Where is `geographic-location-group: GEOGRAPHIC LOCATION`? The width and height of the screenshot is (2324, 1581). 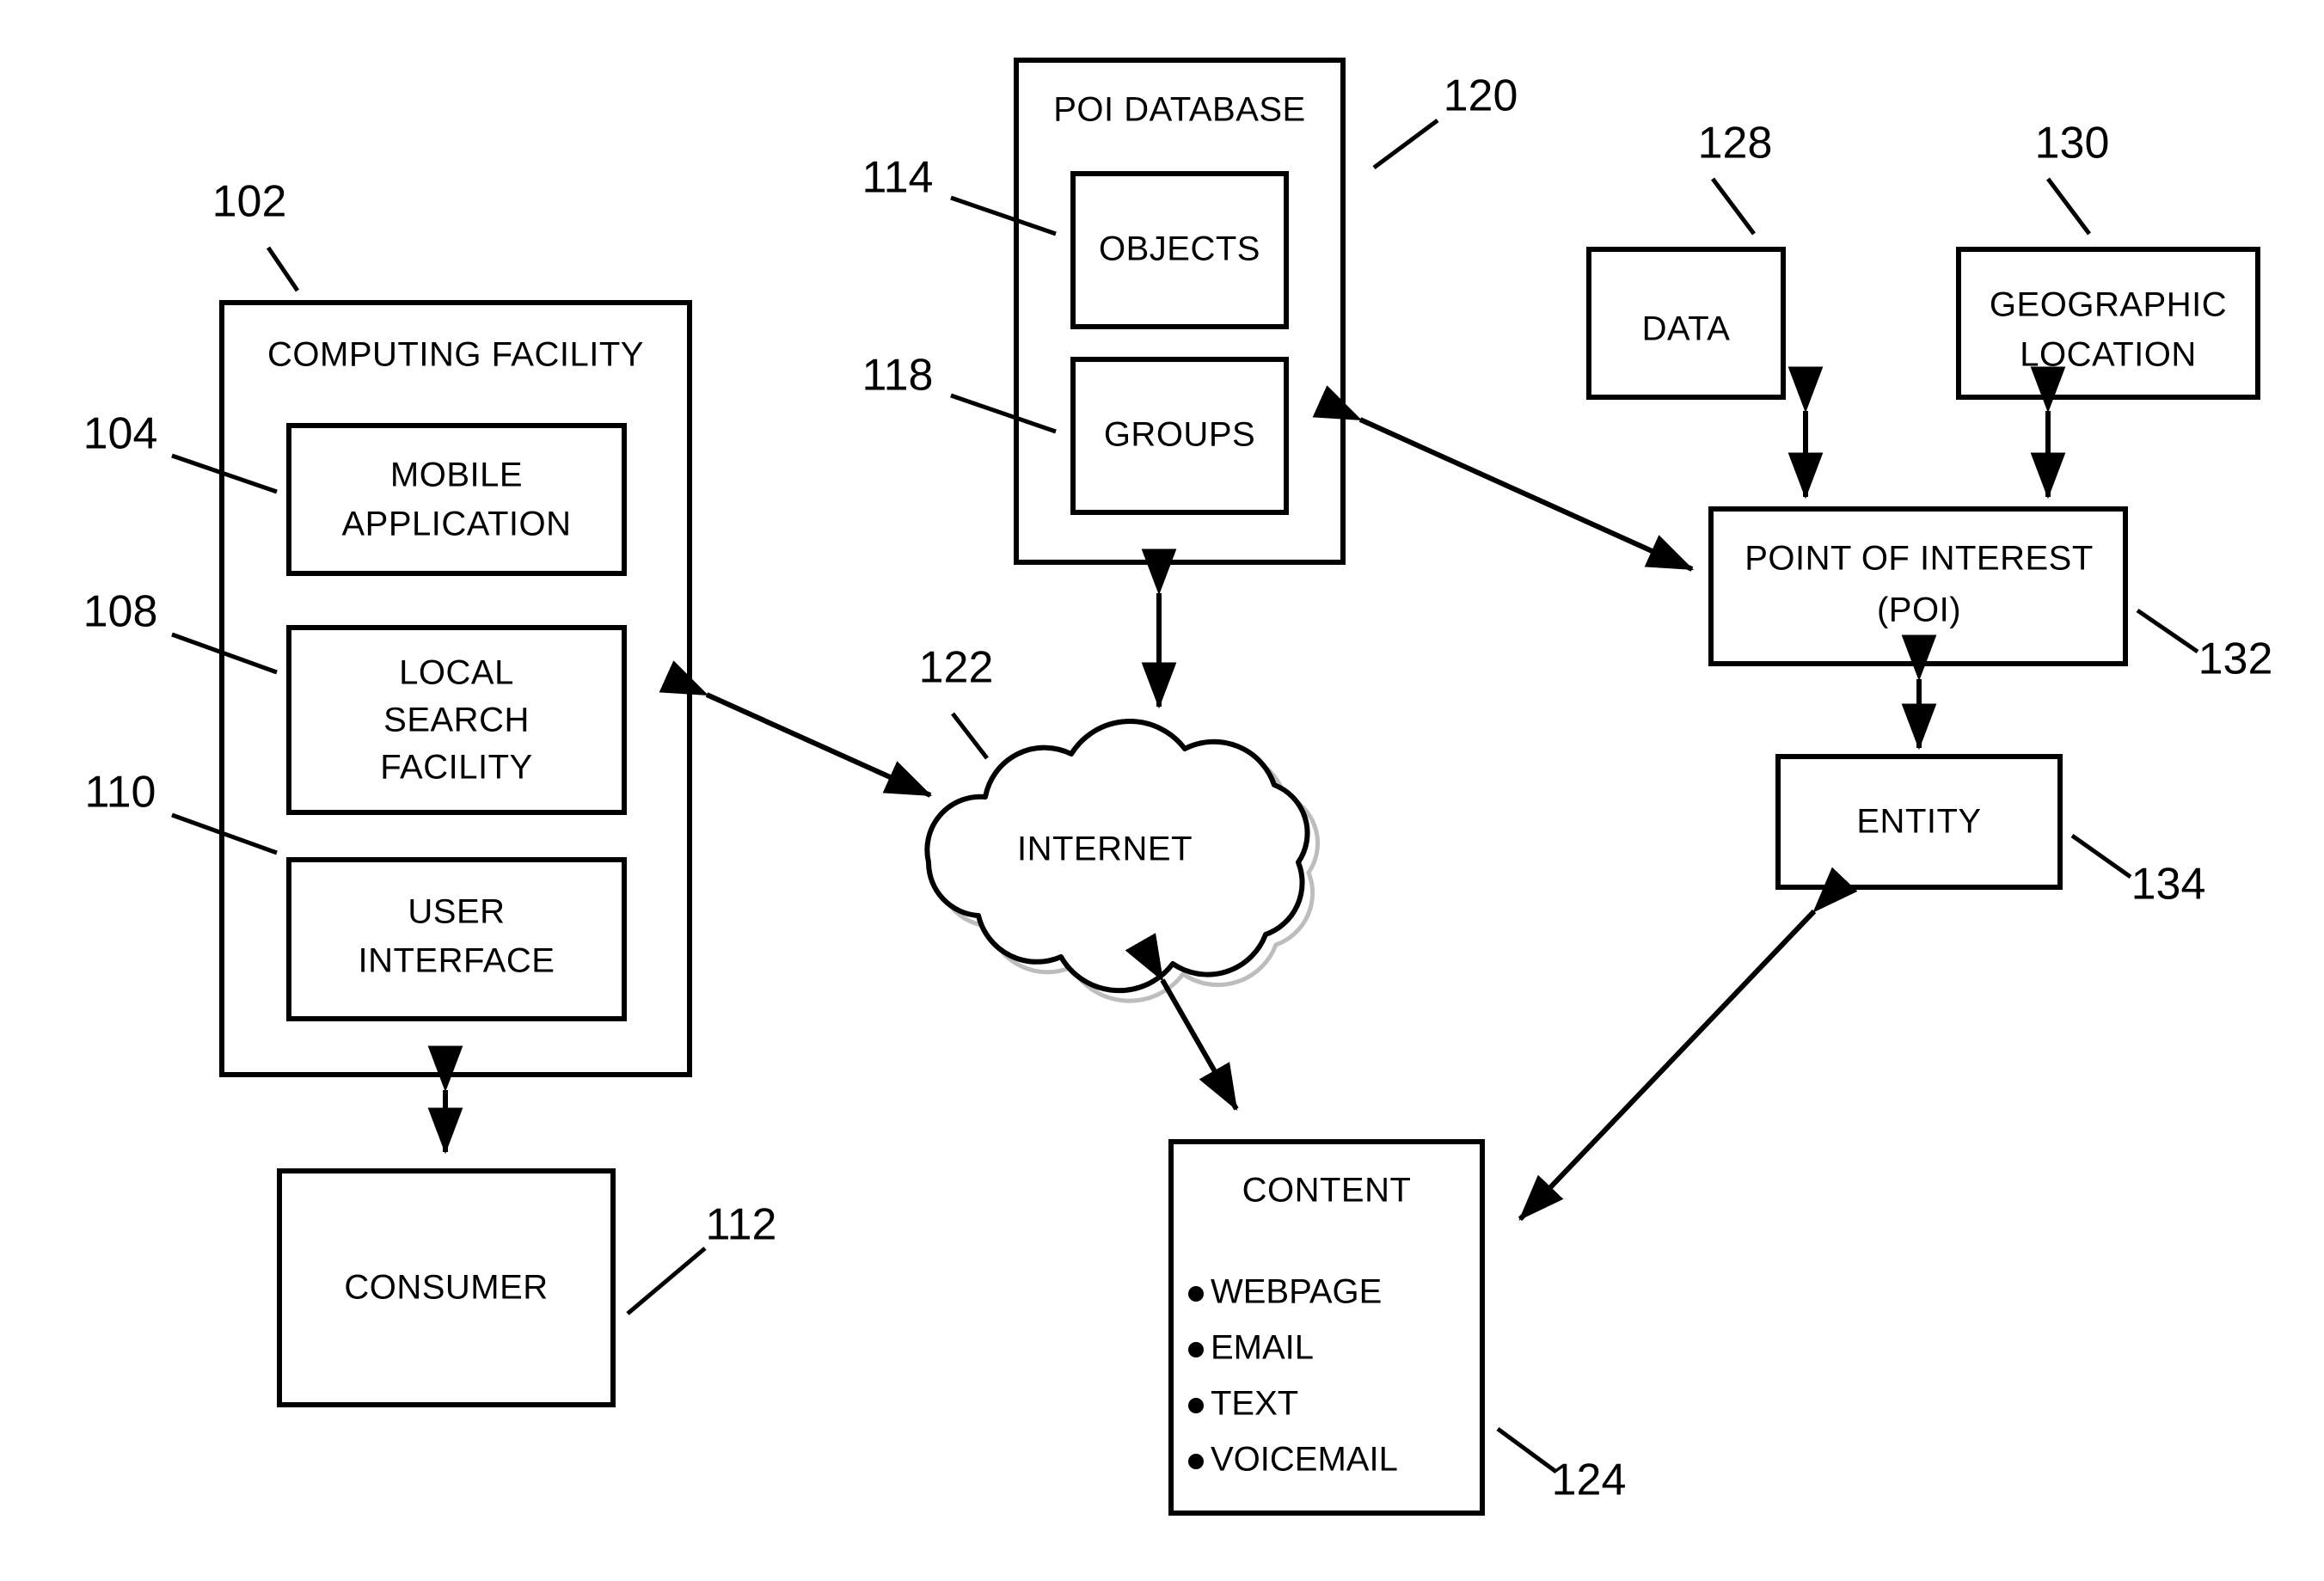 geographic-location-group: GEOGRAPHIC LOCATION is located at coordinates (2108, 323).